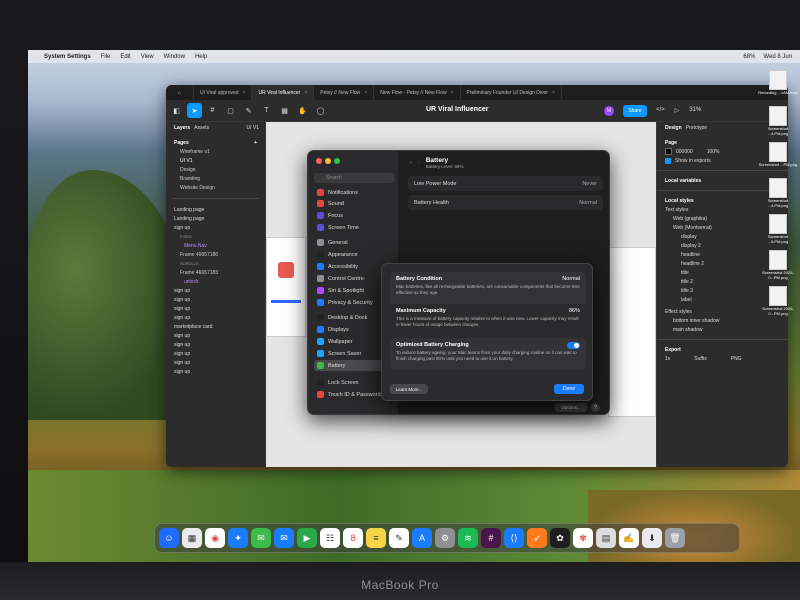 Image resolution: width=800 pixels, height=600 pixels. What do you see at coordinates (588, 203) in the screenshot?
I see `health-value: Normal` at bounding box center [588, 203].